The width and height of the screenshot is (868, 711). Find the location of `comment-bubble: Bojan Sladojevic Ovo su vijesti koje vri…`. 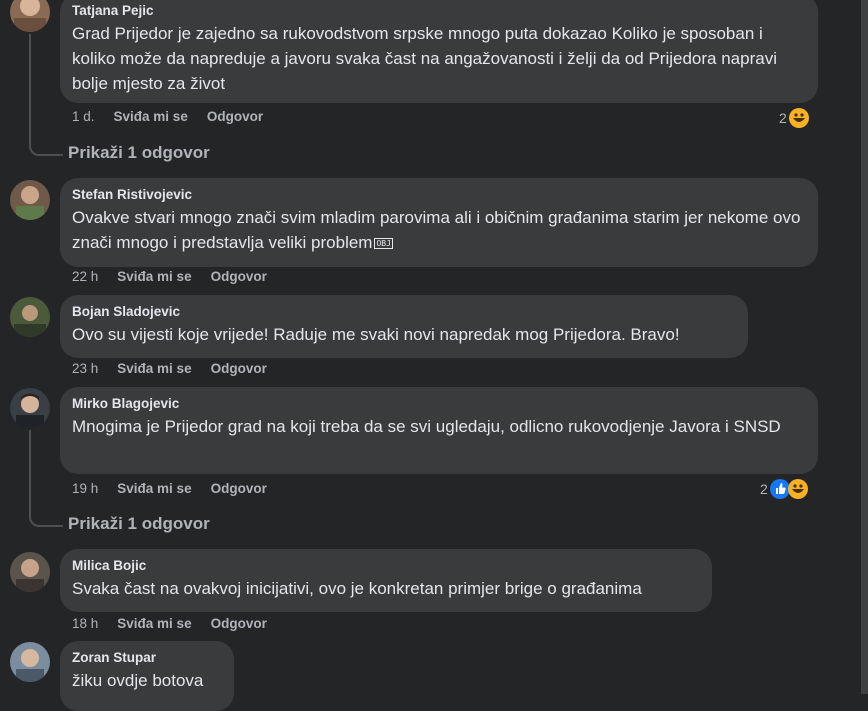

comment-bubble: Bojan Sladojevic Ovo su vijesti koje vri… is located at coordinates (404, 326).